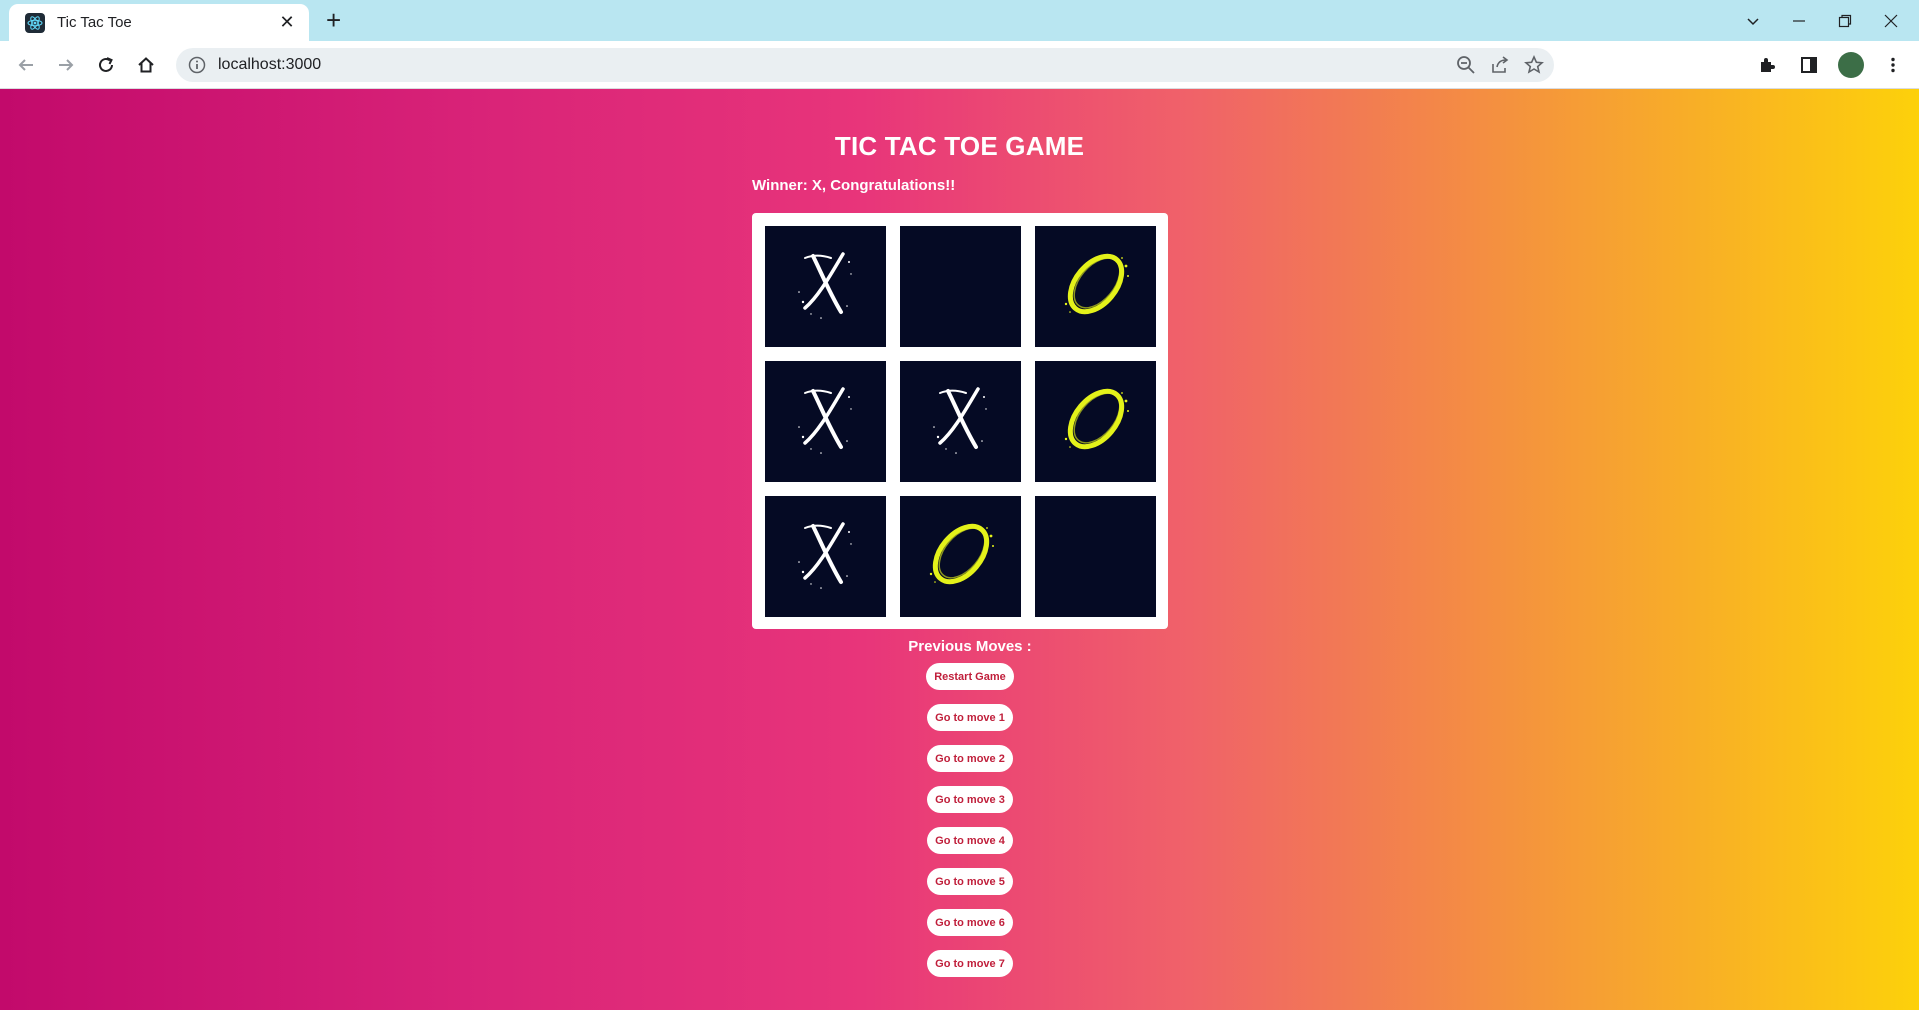 This screenshot has width=1919, height=1010. I want to click on profile-avatar, so click(1851, 65).